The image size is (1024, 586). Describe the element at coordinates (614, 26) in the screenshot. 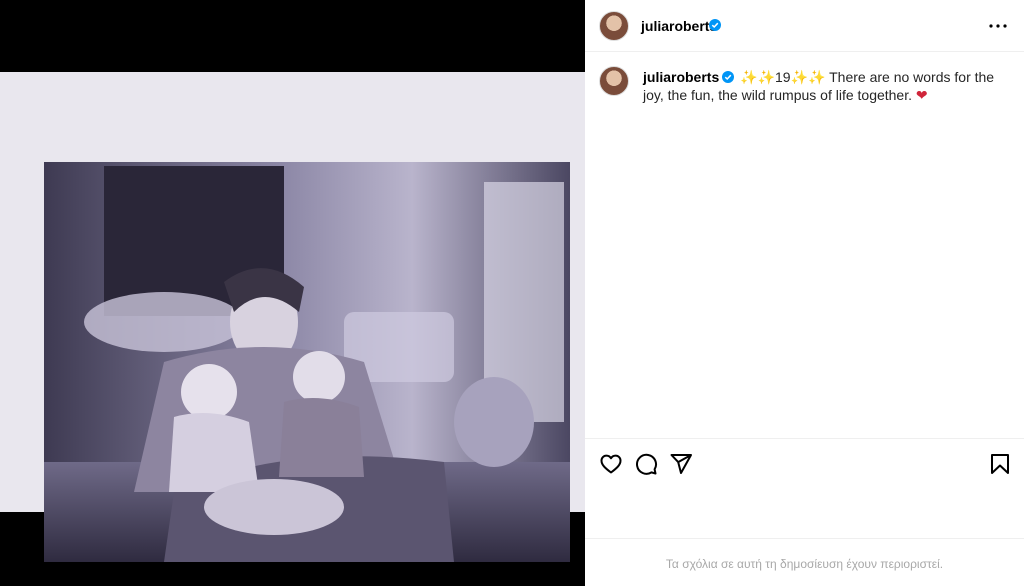

I see `avatar` at that location.